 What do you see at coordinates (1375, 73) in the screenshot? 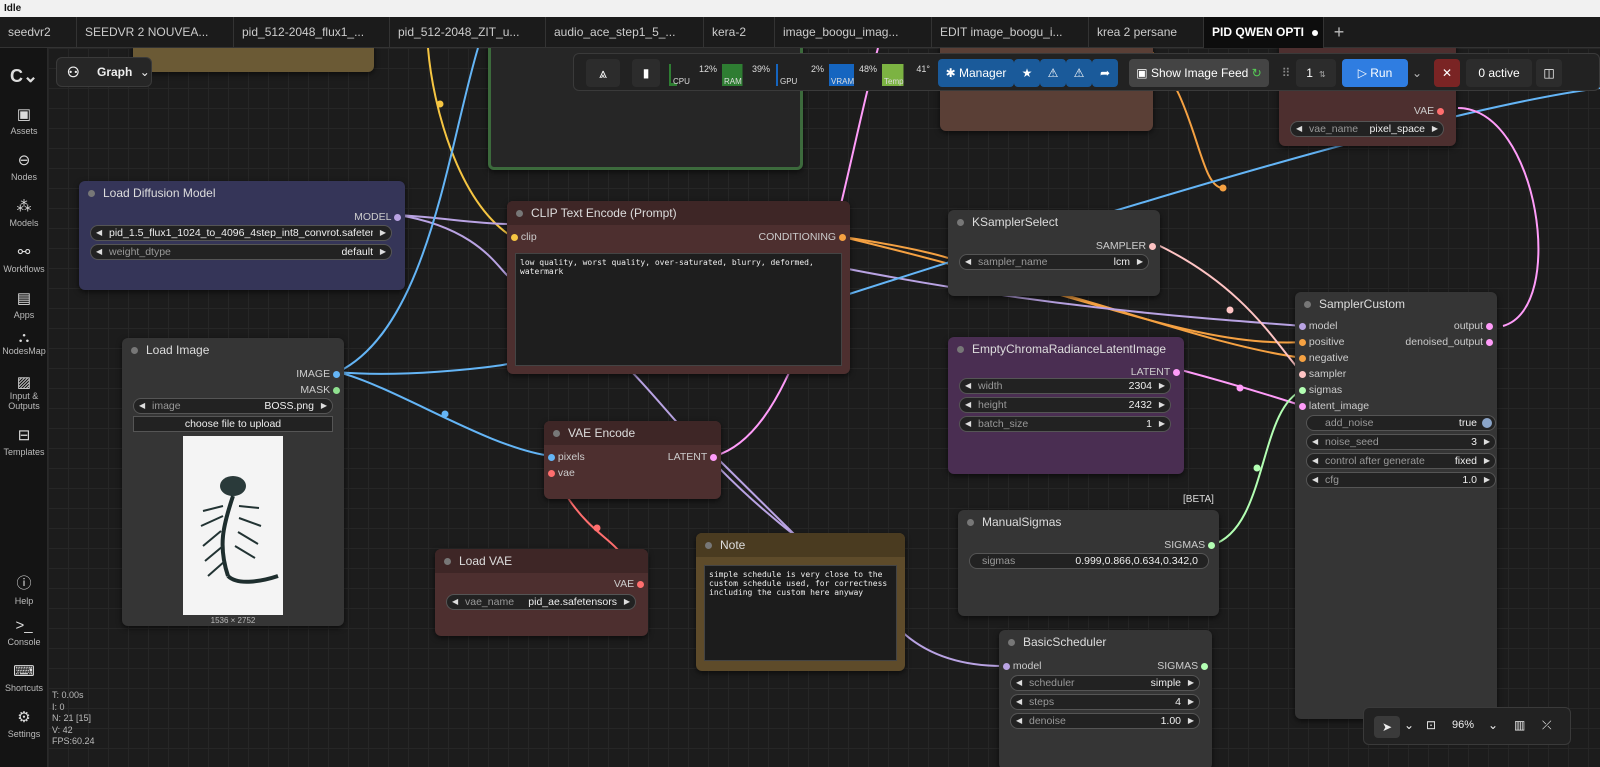
I see `run-button: ▷ Run` at bounding box center [1375, 73].